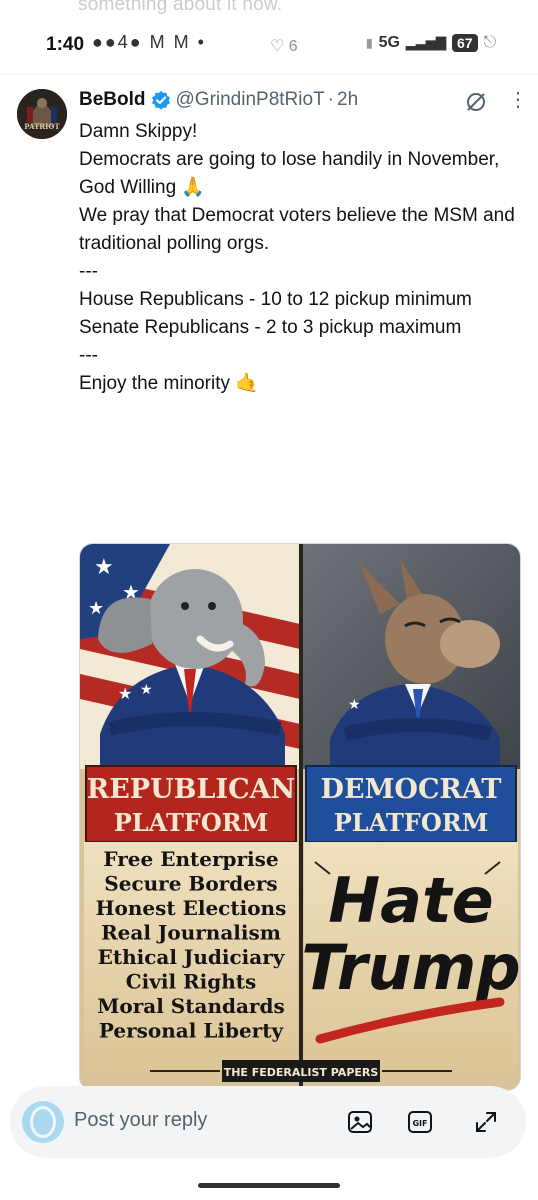  What do you see at coordinates (140, 1120) in the screenshot?
I see `reply-input: Post your reply` at bounding box center [140, 1120].